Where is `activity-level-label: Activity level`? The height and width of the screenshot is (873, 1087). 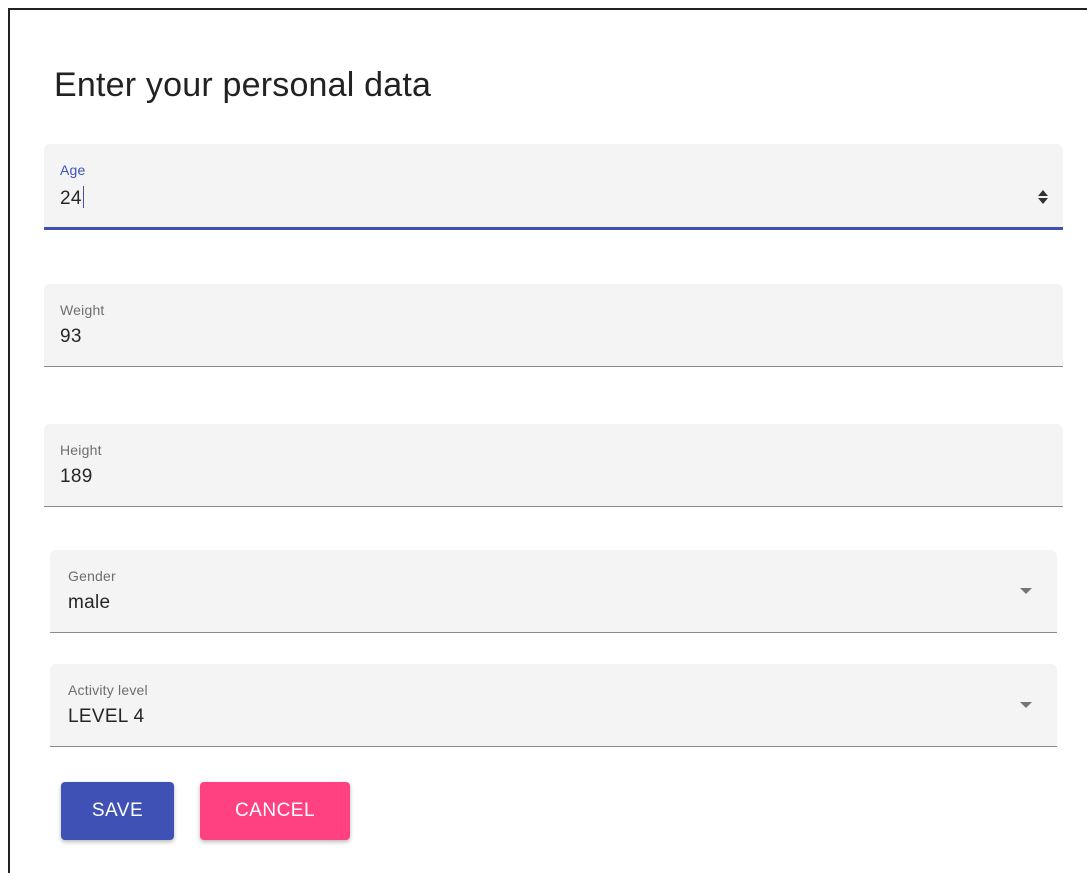
activity-level-label: Activity level is located at coordinates (108, 690).